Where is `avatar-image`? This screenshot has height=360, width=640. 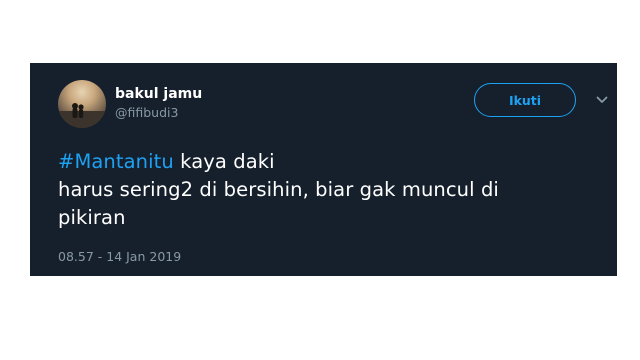 avatar-image is located at coordinates (82, 115).